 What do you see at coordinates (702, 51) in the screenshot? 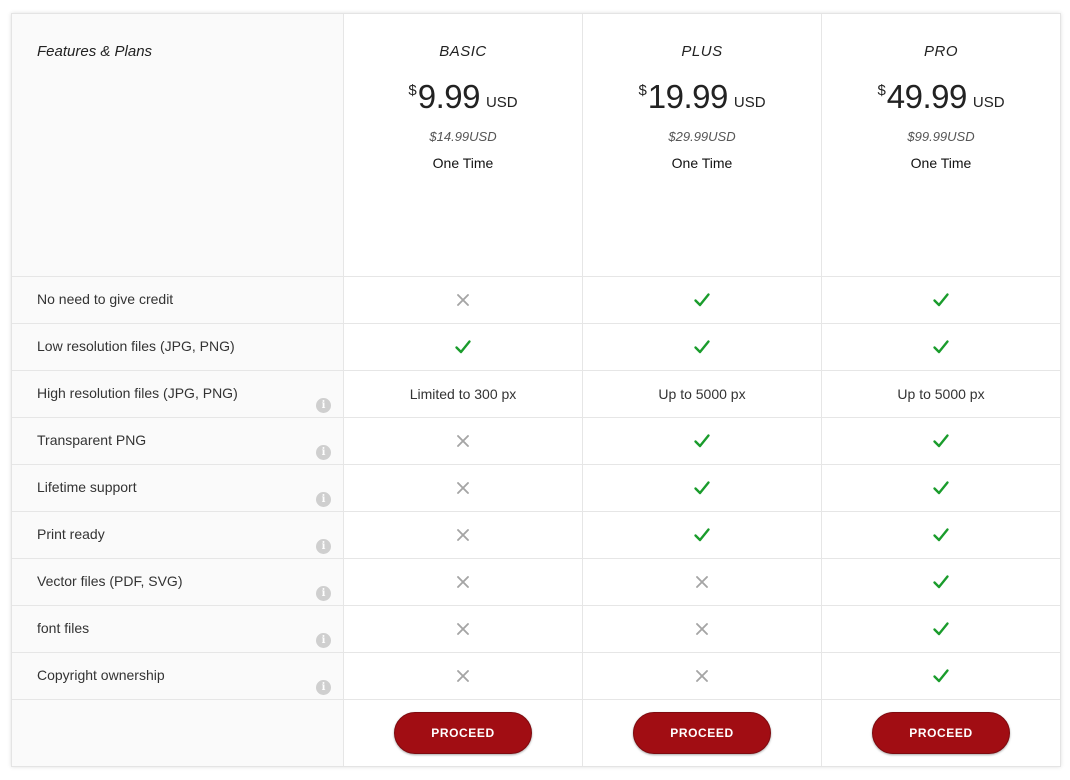
I see `plan-name: PLUS` at bounding box center [702, 51].